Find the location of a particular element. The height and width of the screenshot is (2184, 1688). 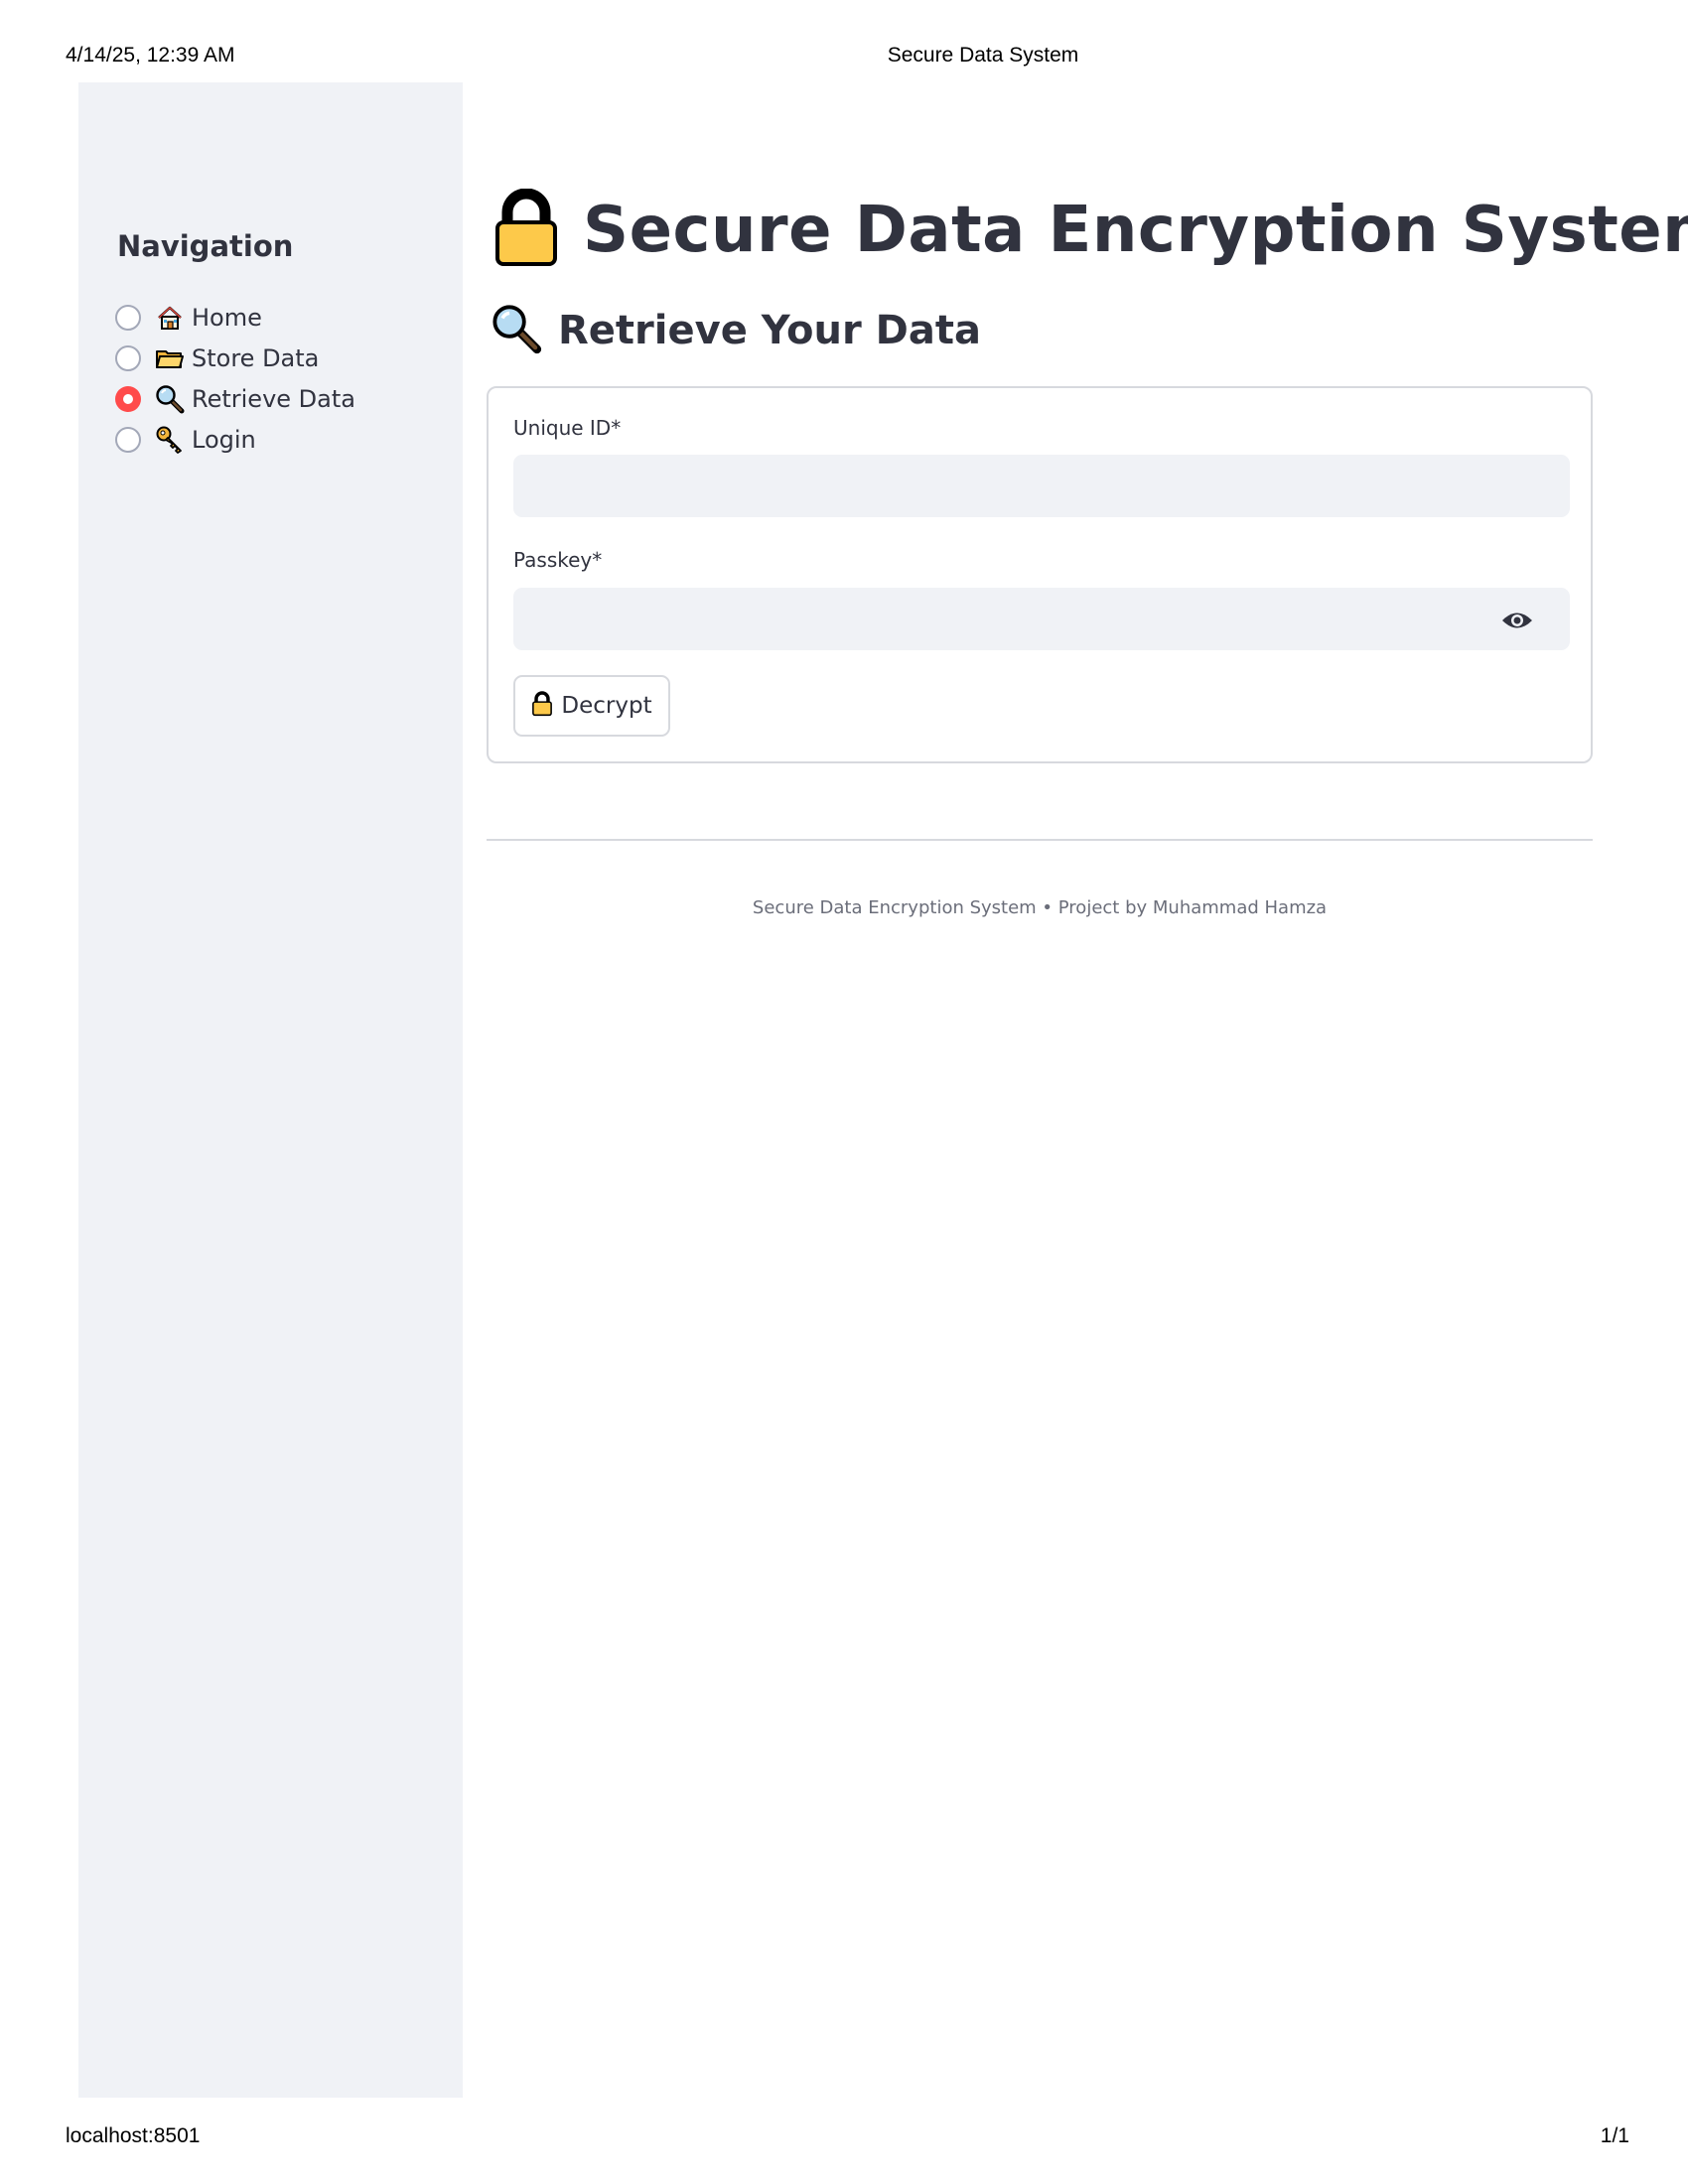

sidebar-item-store-data: Store Data is located at coordinates (235, 358).